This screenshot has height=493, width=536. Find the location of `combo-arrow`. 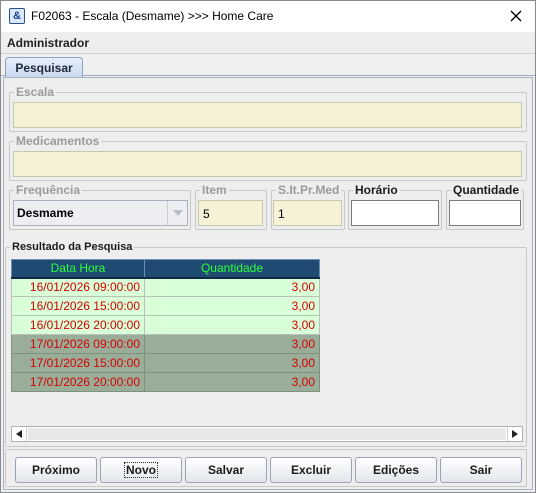

combo-arrow is located at coordinates (177, 213).